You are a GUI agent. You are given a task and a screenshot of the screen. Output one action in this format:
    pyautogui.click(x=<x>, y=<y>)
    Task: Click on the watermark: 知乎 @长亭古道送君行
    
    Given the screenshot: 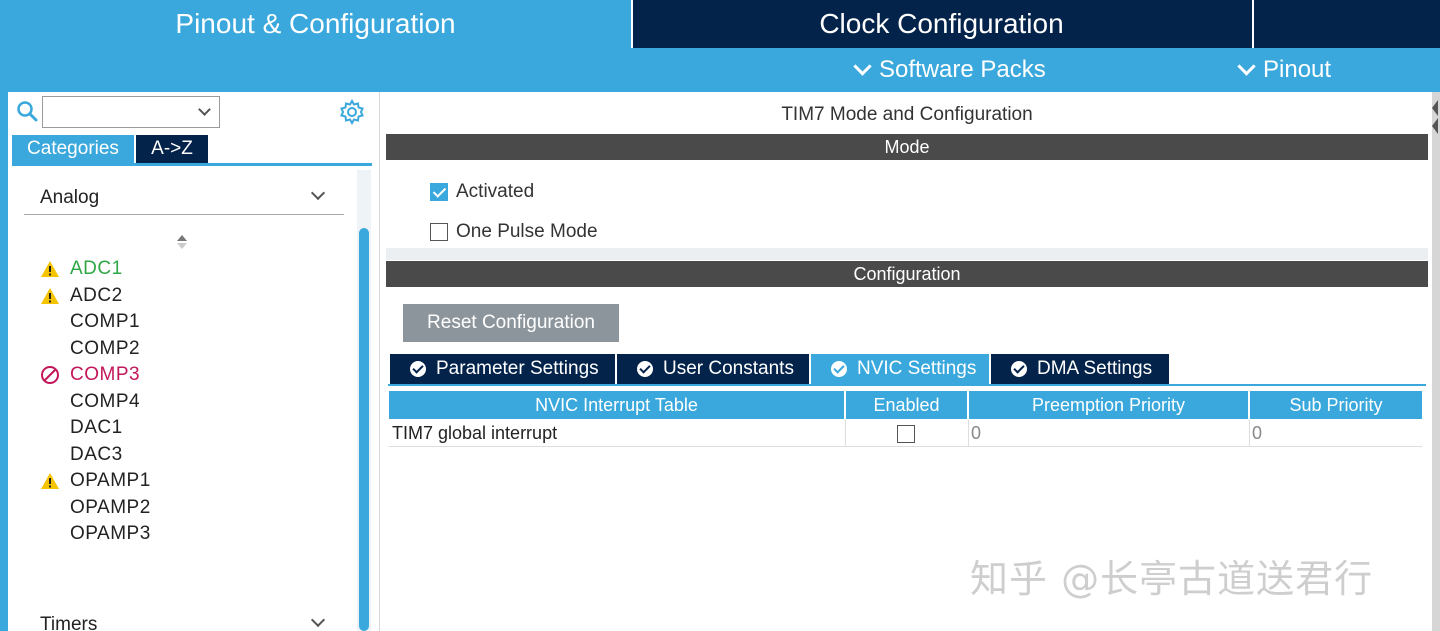 What is the action you would take?
    pyautogui.click(x=1172, y=579)
    